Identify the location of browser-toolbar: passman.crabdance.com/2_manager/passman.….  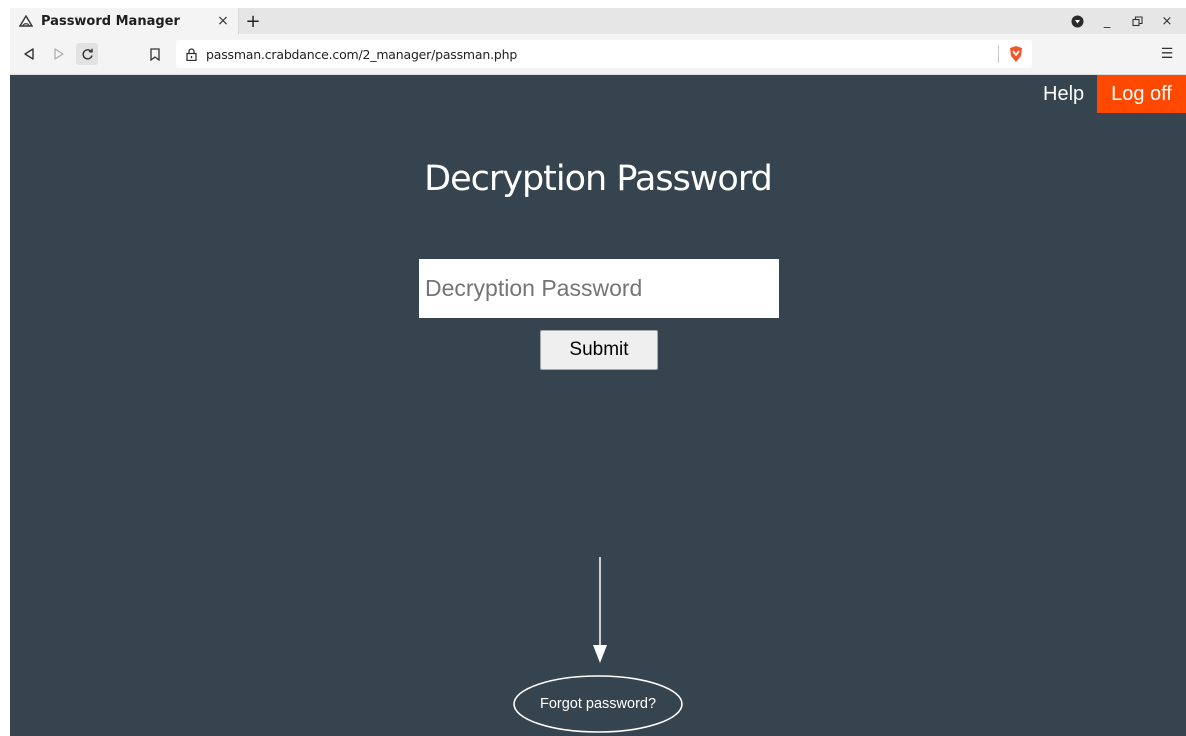
(598, 54).